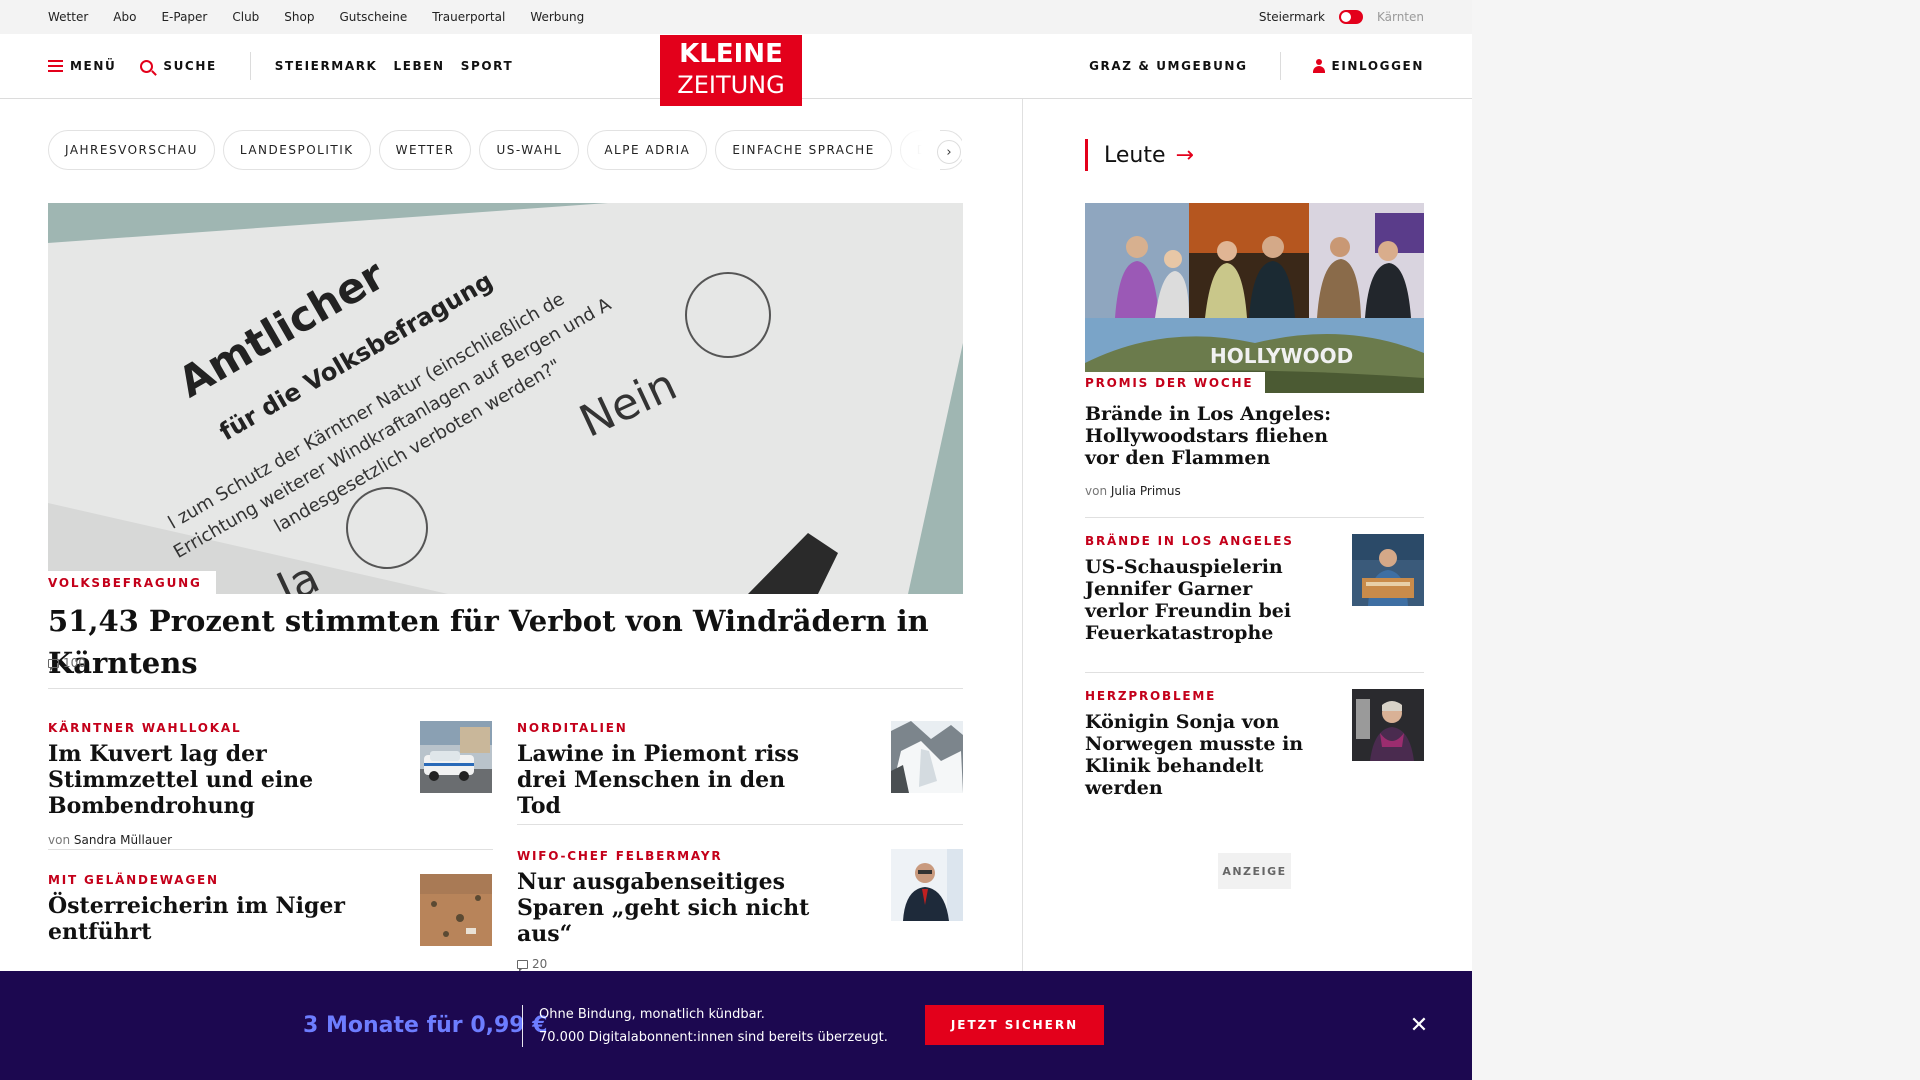 Image resolution: width=1920 pixels, height=1080 pixels. I want to click on teaser-thumb-felbermayr, so click(927, 885).